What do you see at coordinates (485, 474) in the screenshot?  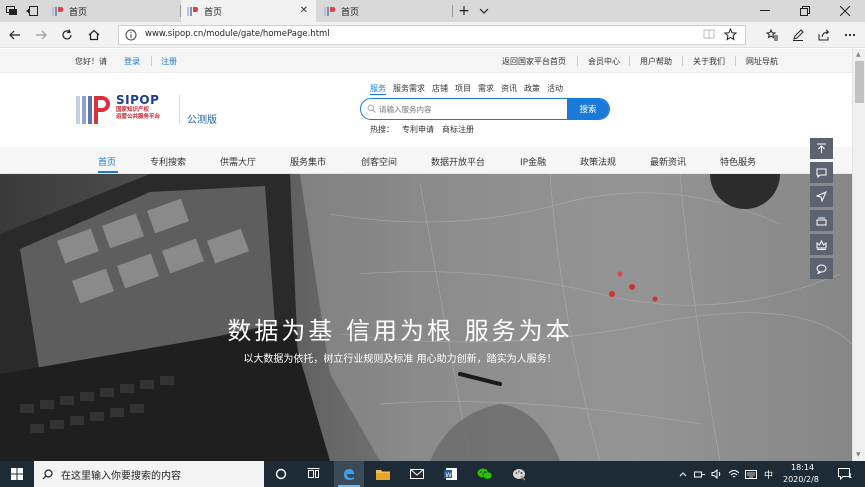 I see `wechat-icon` at bounding box center [485, 474].